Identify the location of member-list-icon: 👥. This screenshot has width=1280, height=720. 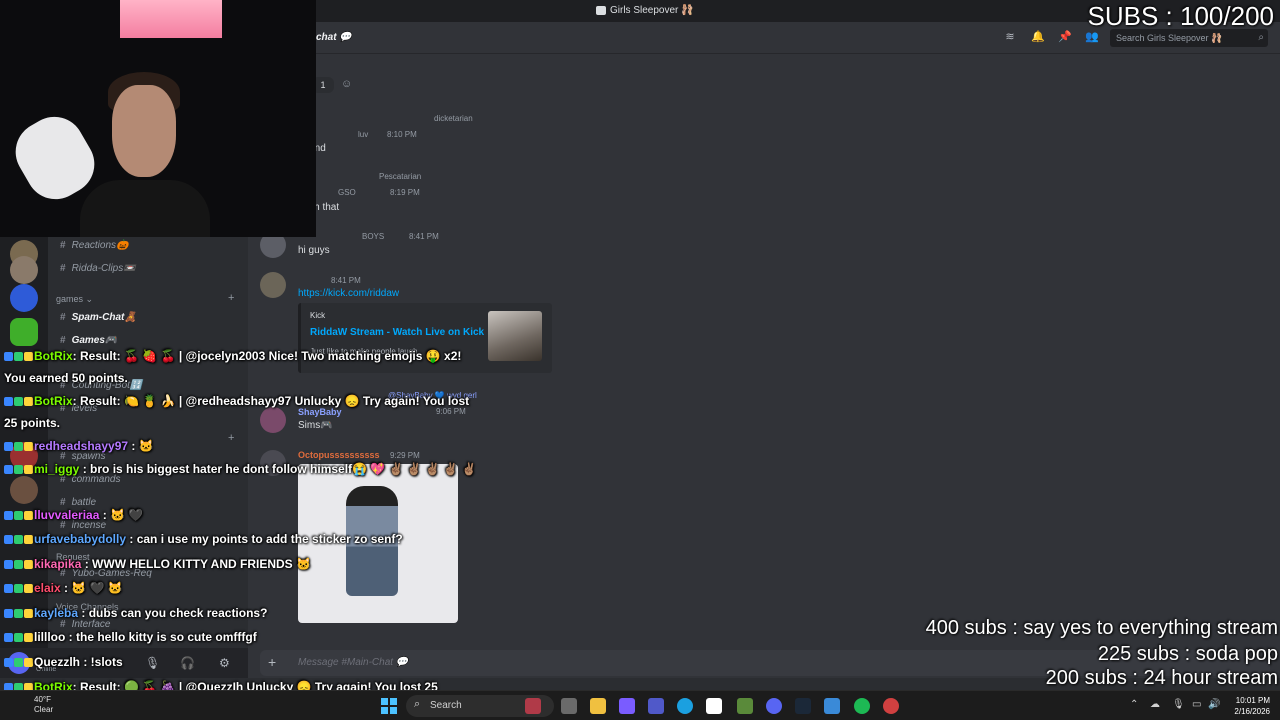
(1092, 37).